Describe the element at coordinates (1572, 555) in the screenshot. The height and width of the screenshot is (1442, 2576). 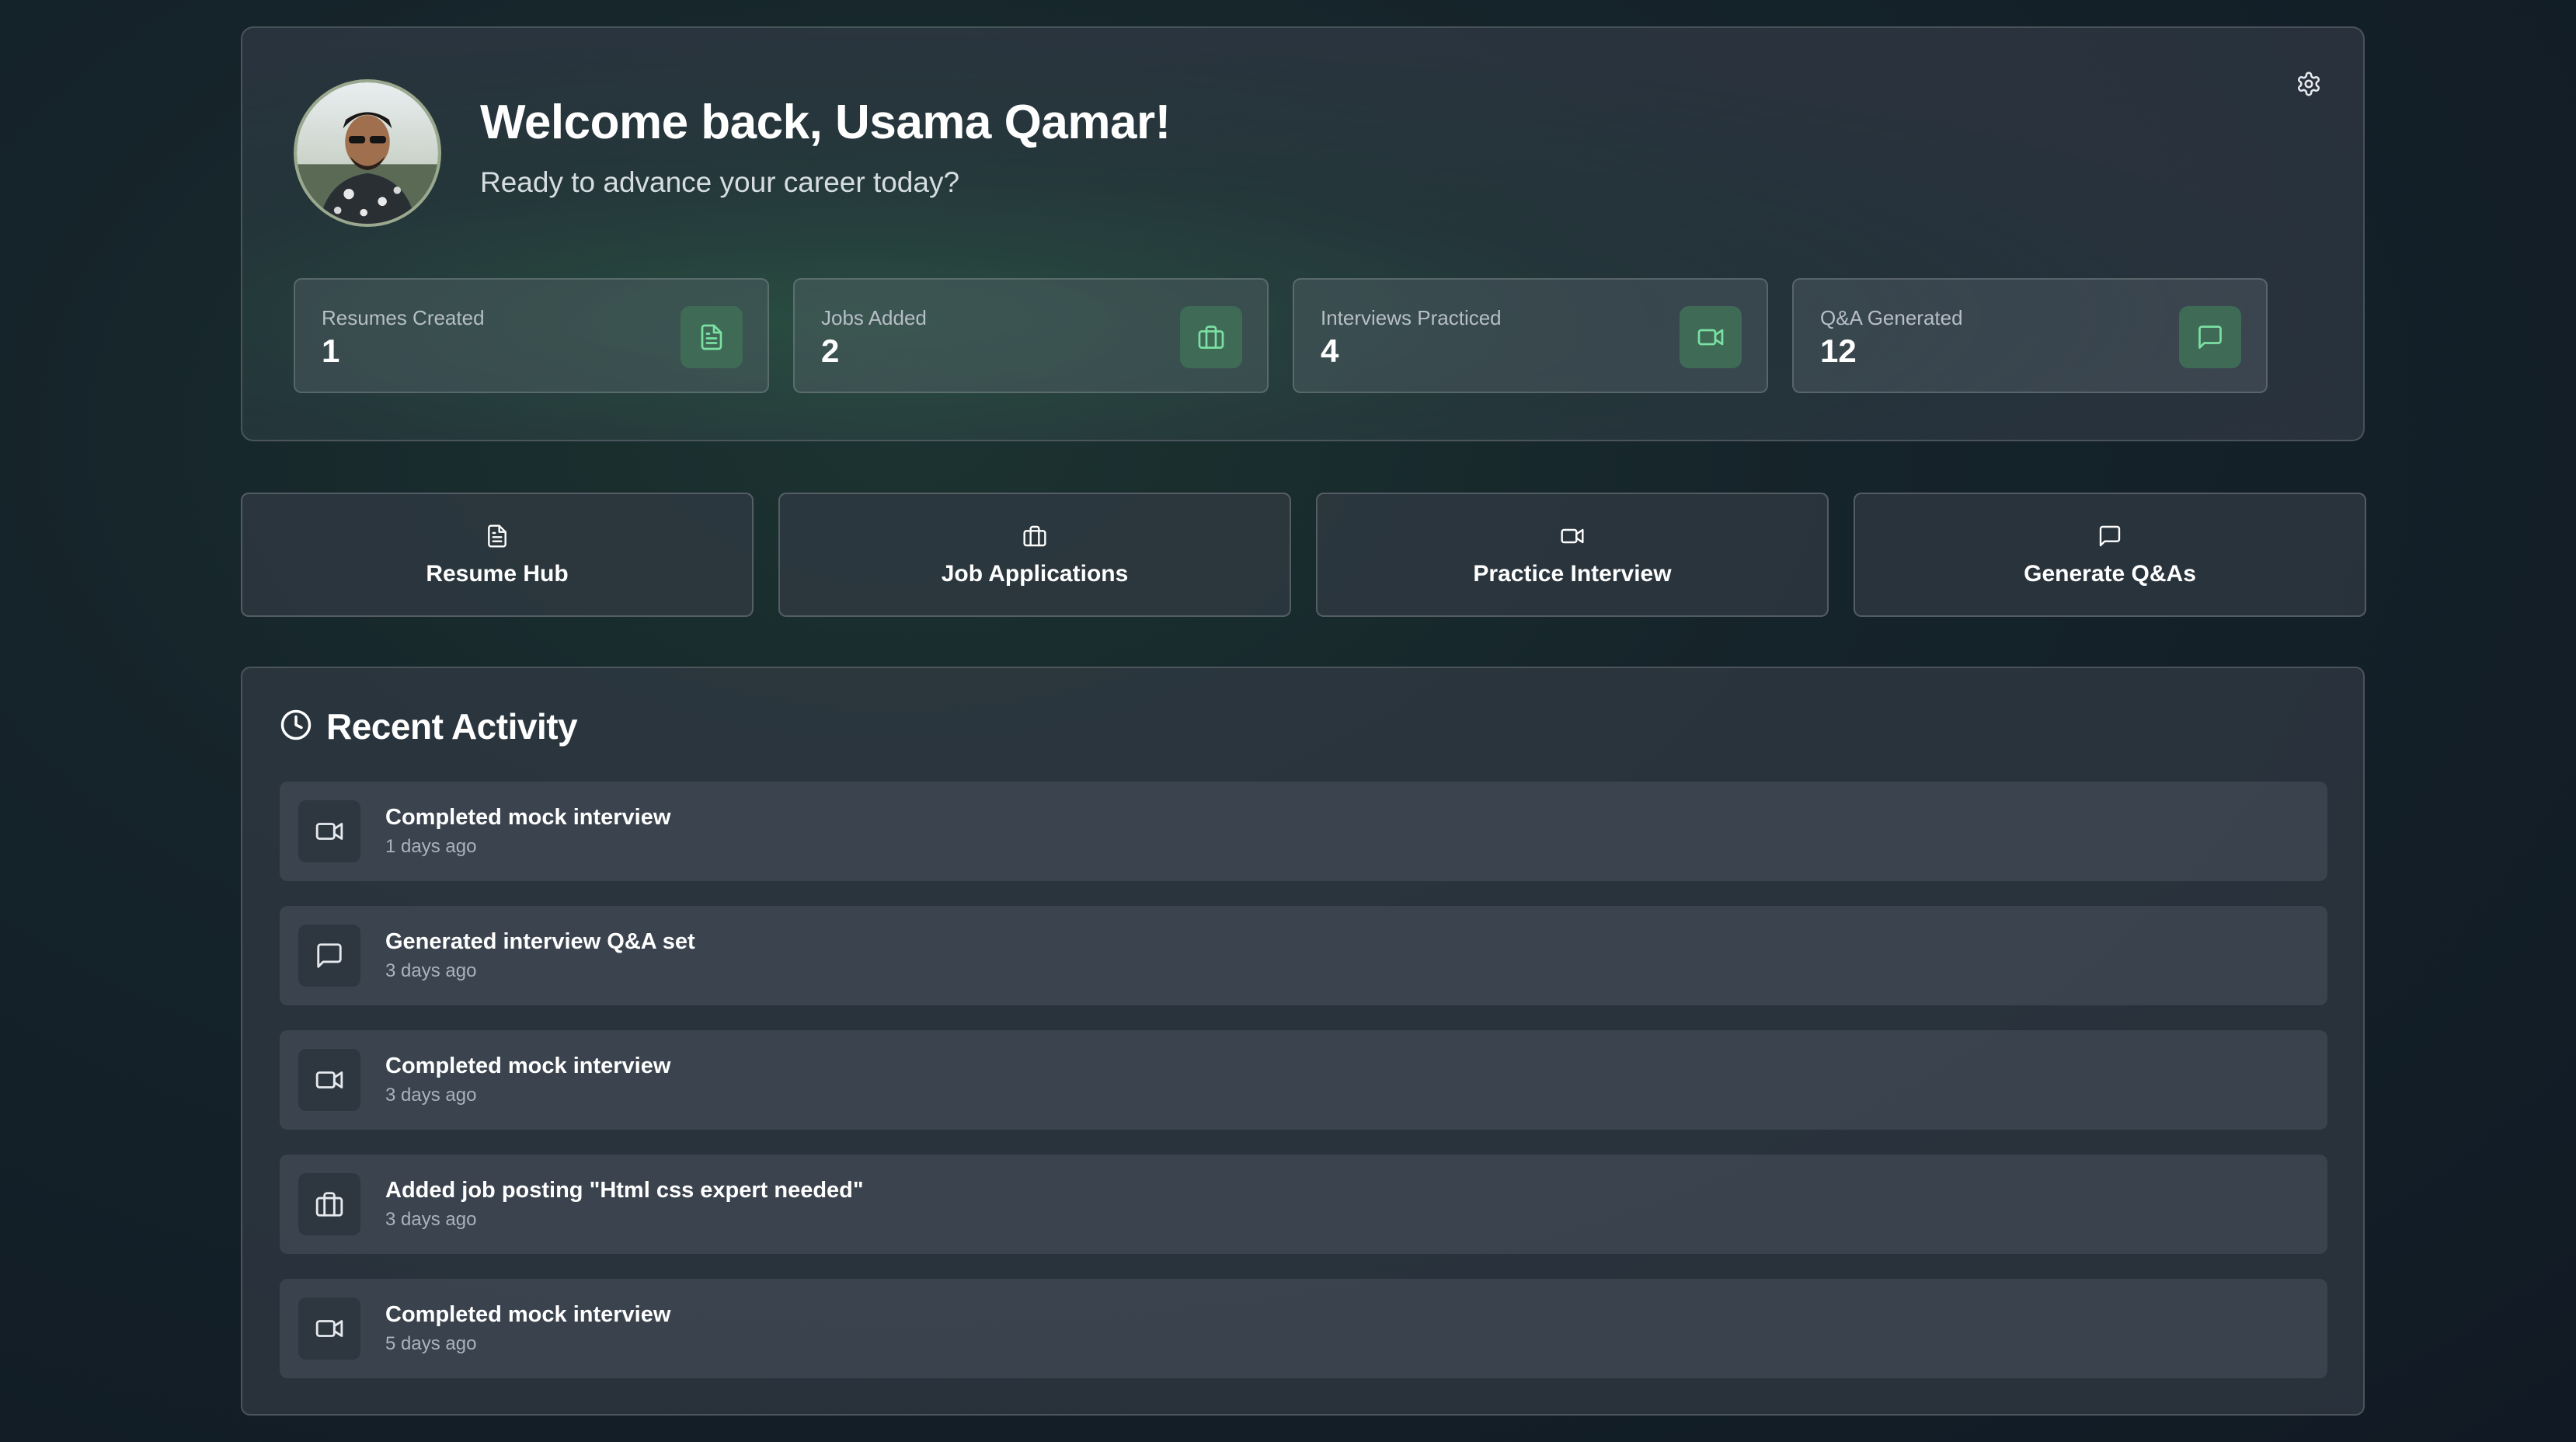
I see `practice-interview-button: Practice Interview` at that location.